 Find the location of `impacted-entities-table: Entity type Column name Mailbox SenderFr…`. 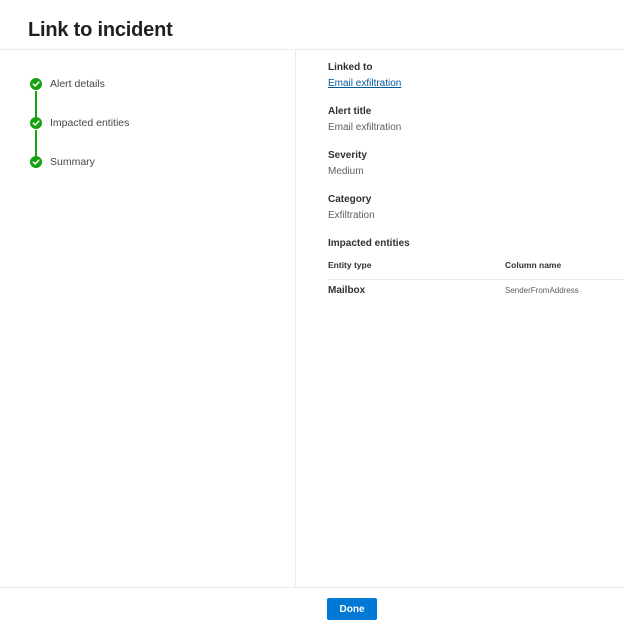

impacted-entities-table: Entity type Column name Mailbox SenderFr… is located at coordinates (476, 276).